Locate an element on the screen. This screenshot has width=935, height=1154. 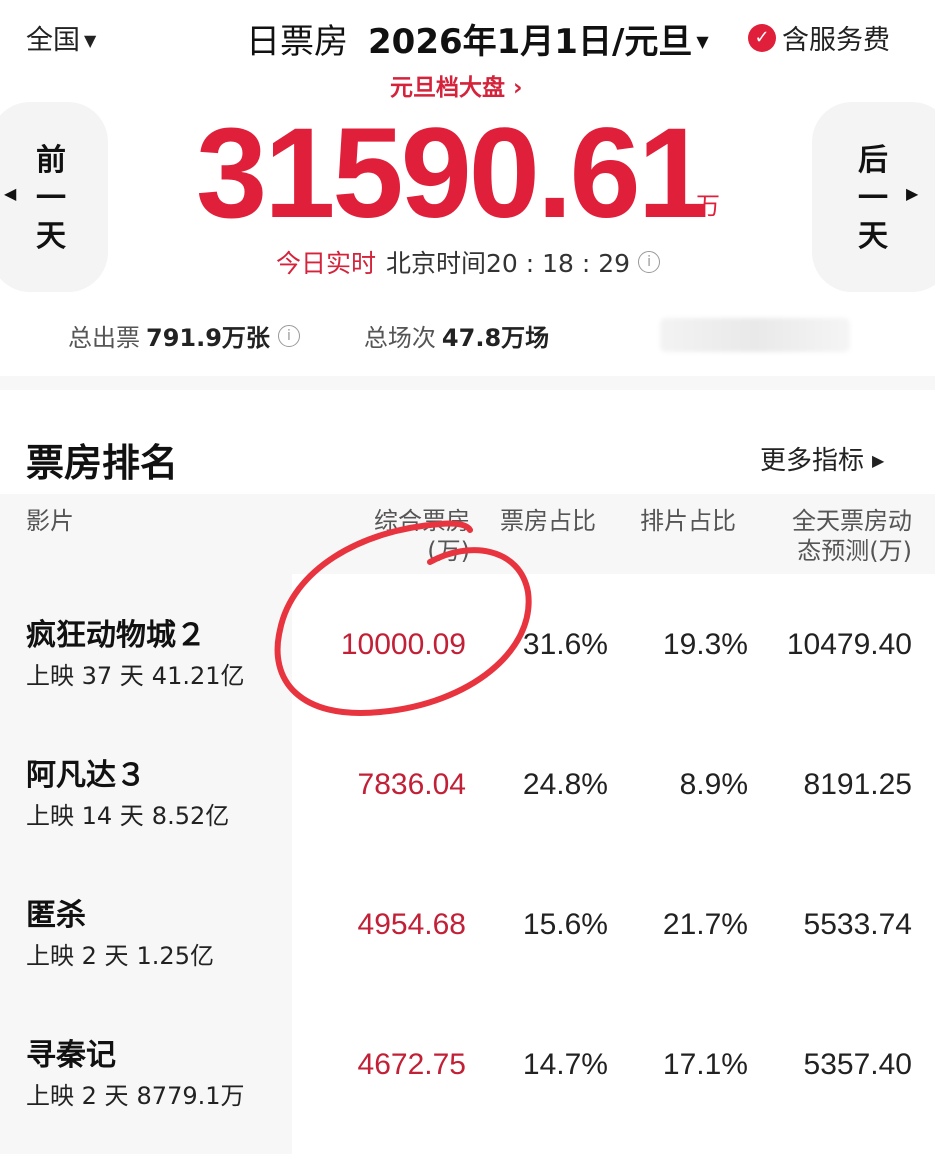
movie-meta: 上映 2 天 1.25亿 is located at coordinates (120, 953).